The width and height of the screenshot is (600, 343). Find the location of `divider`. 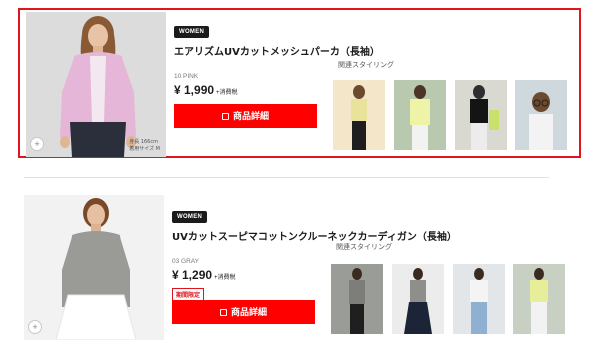

divider is located at coordinates (286, 177).